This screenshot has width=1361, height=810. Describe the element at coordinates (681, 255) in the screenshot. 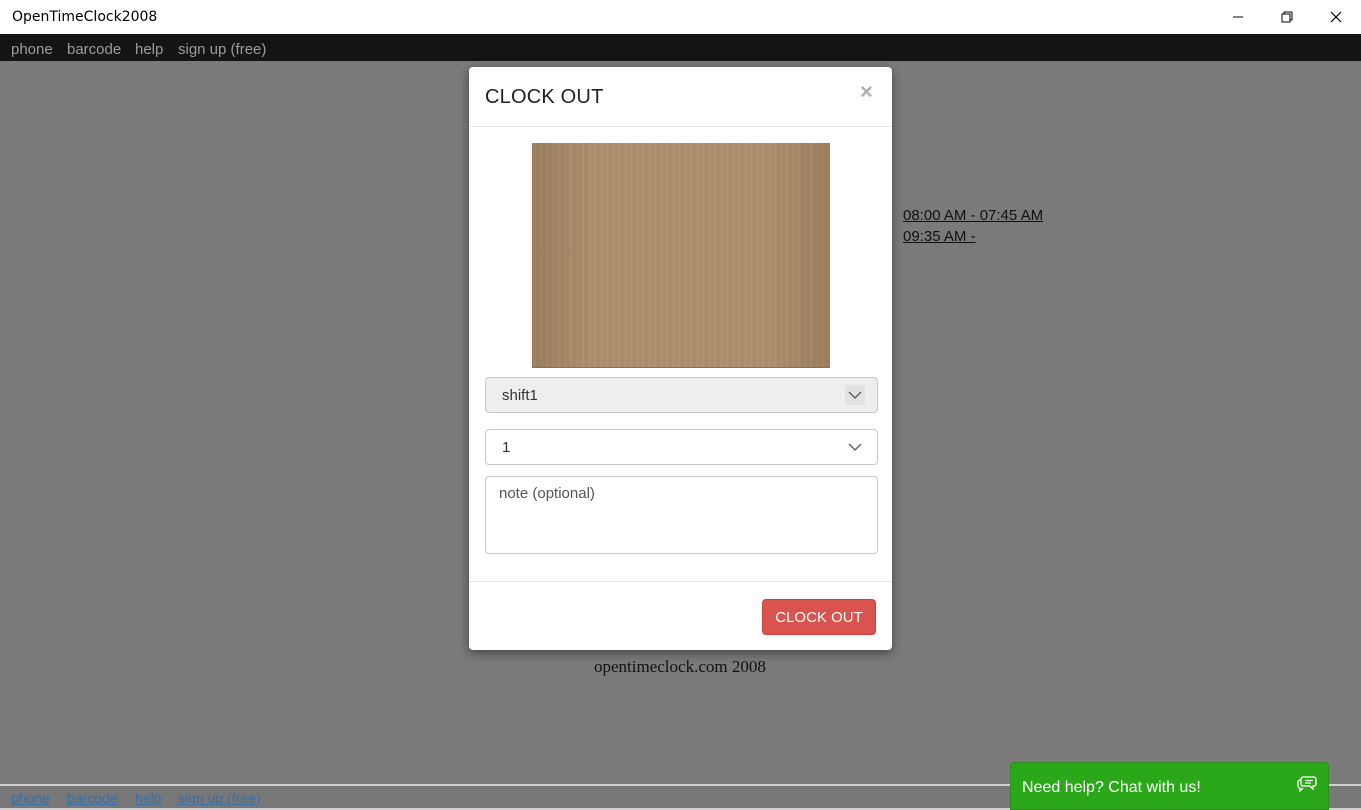

I see `camera-preview` at that location.